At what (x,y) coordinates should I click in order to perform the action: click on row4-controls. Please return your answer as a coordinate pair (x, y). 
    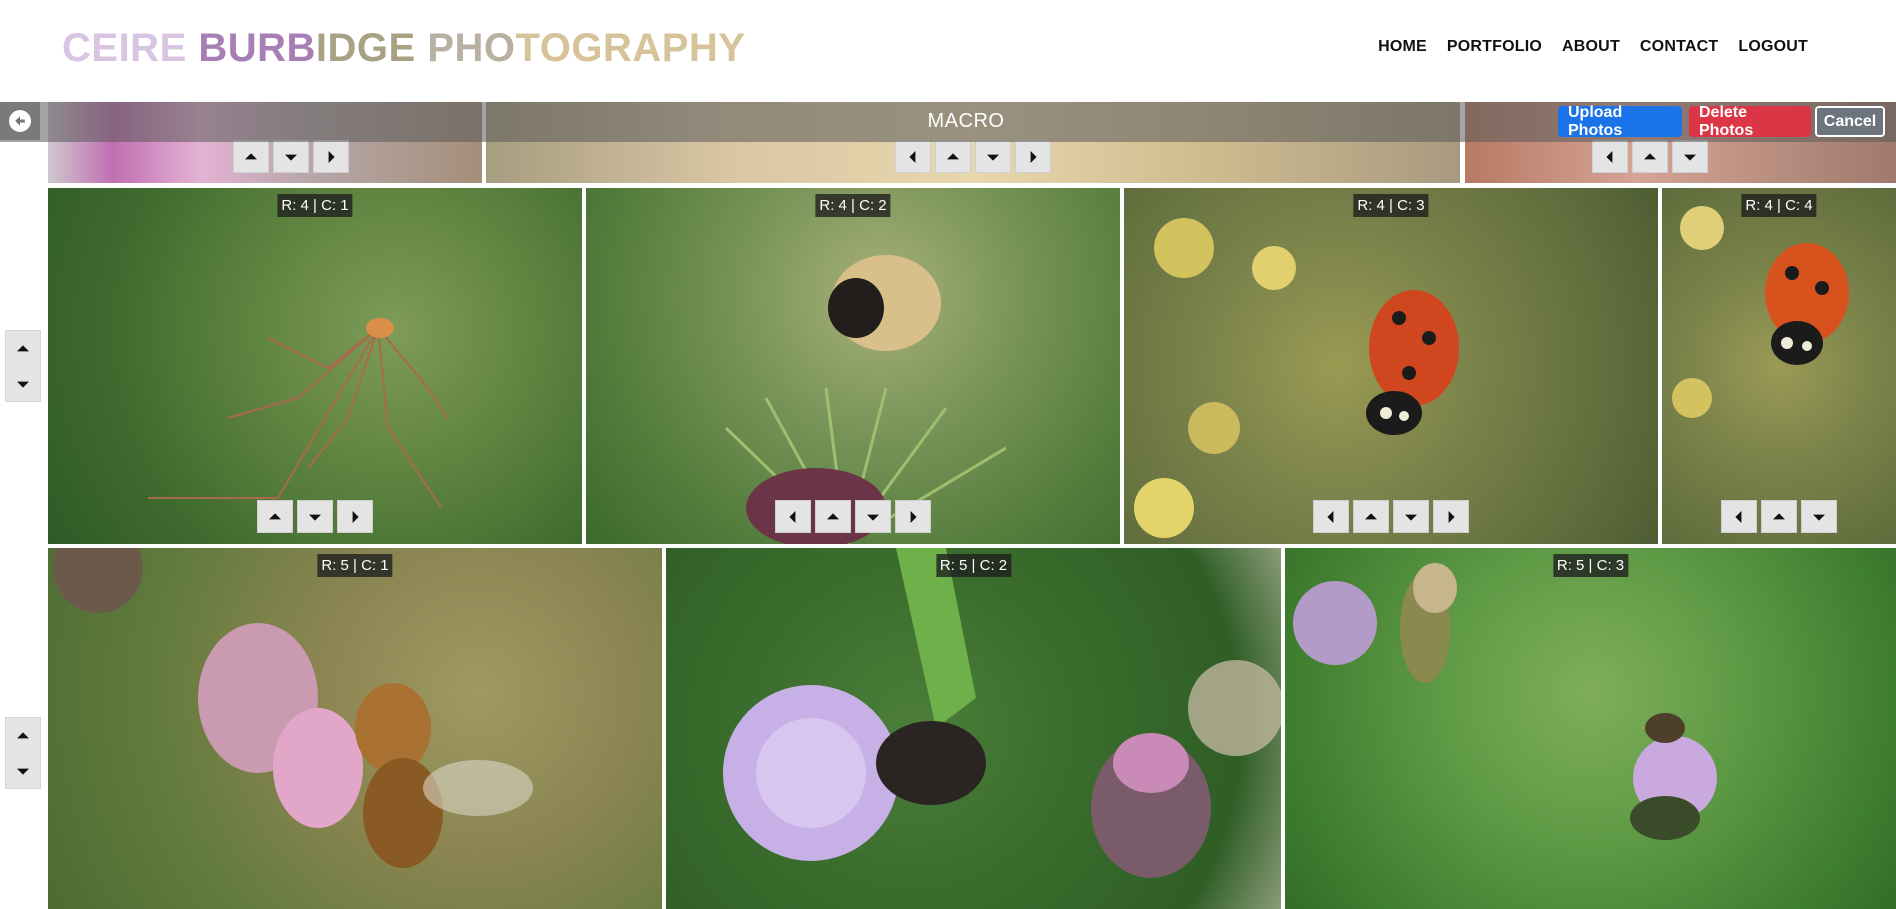
    Looking at the image, I should click on (23, 366).